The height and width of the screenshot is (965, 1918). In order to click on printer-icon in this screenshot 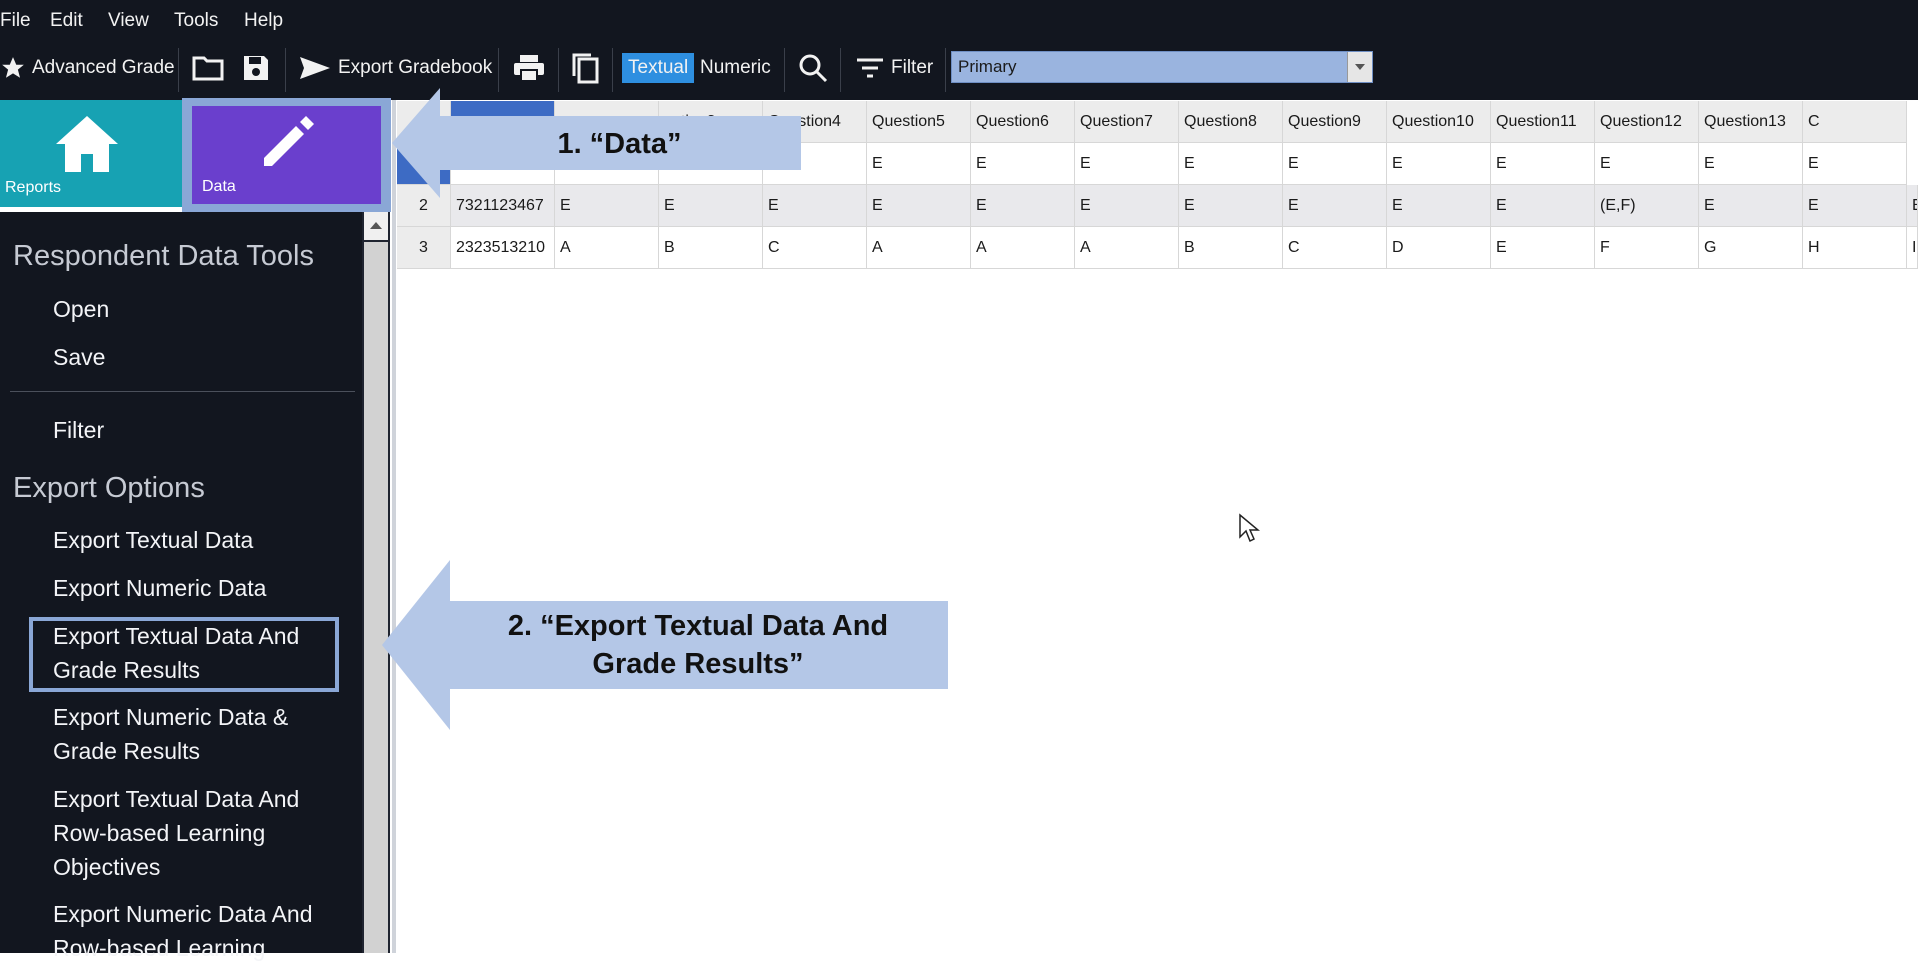, I will do `click(529, 68)`.